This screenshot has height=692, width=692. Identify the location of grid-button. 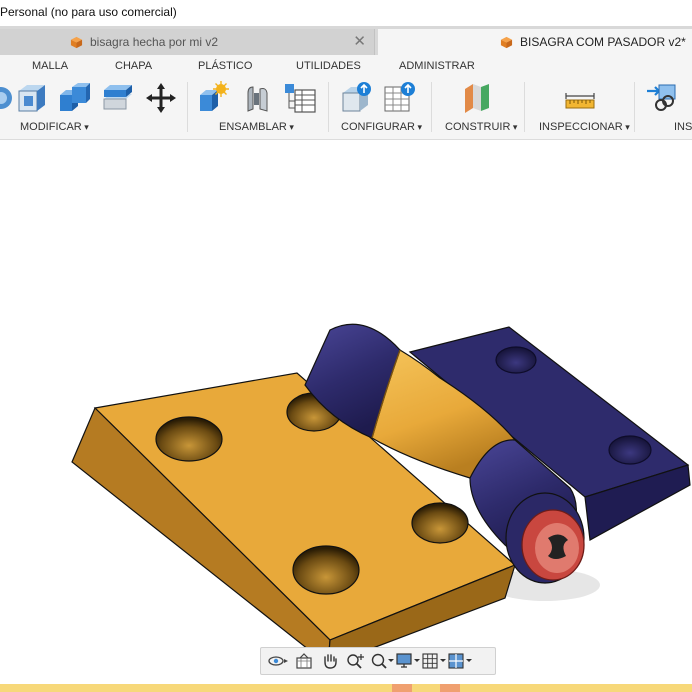
(434, 661).